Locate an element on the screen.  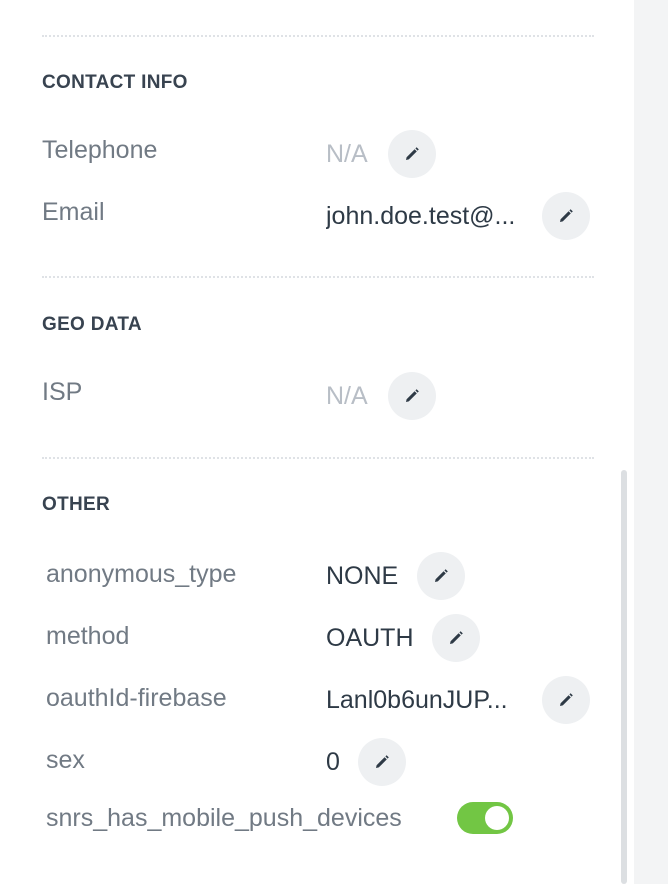
sex-value: 0 is located at coordinates (333, 762).